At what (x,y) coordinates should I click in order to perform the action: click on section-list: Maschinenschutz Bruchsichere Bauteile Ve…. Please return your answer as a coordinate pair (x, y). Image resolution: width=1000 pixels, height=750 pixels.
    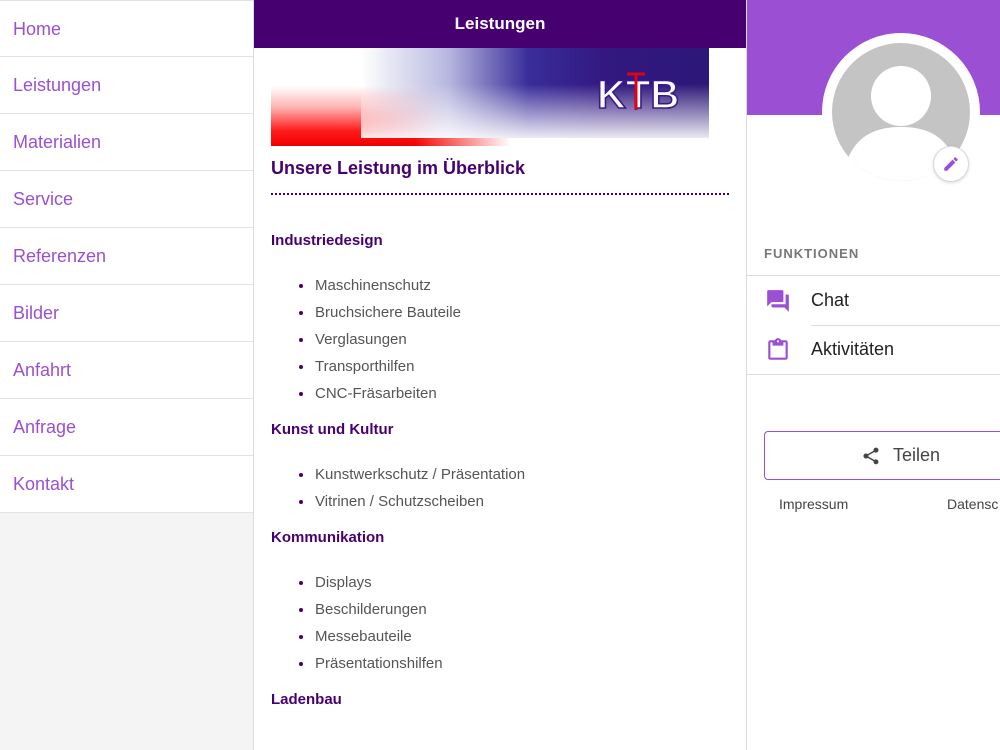
    Looking at the image, I should click on (500, 344).